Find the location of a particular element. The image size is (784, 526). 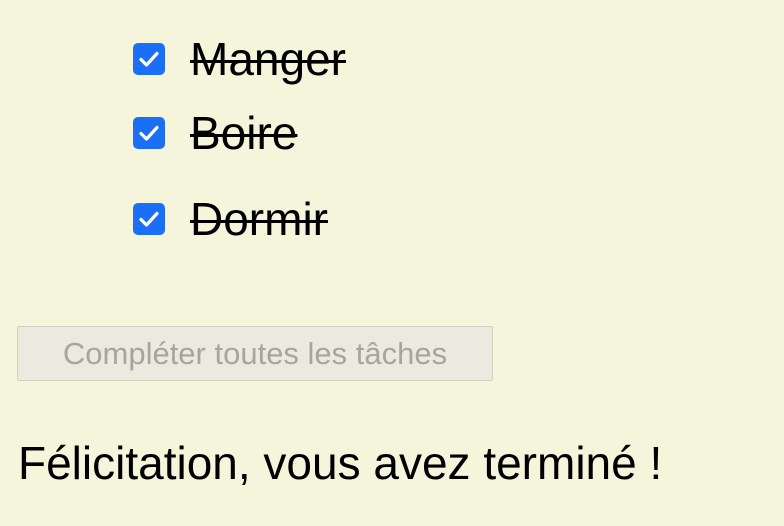

congrats-message: Félicitation, vous avez terminé ! is located at coordinates (340, 463).